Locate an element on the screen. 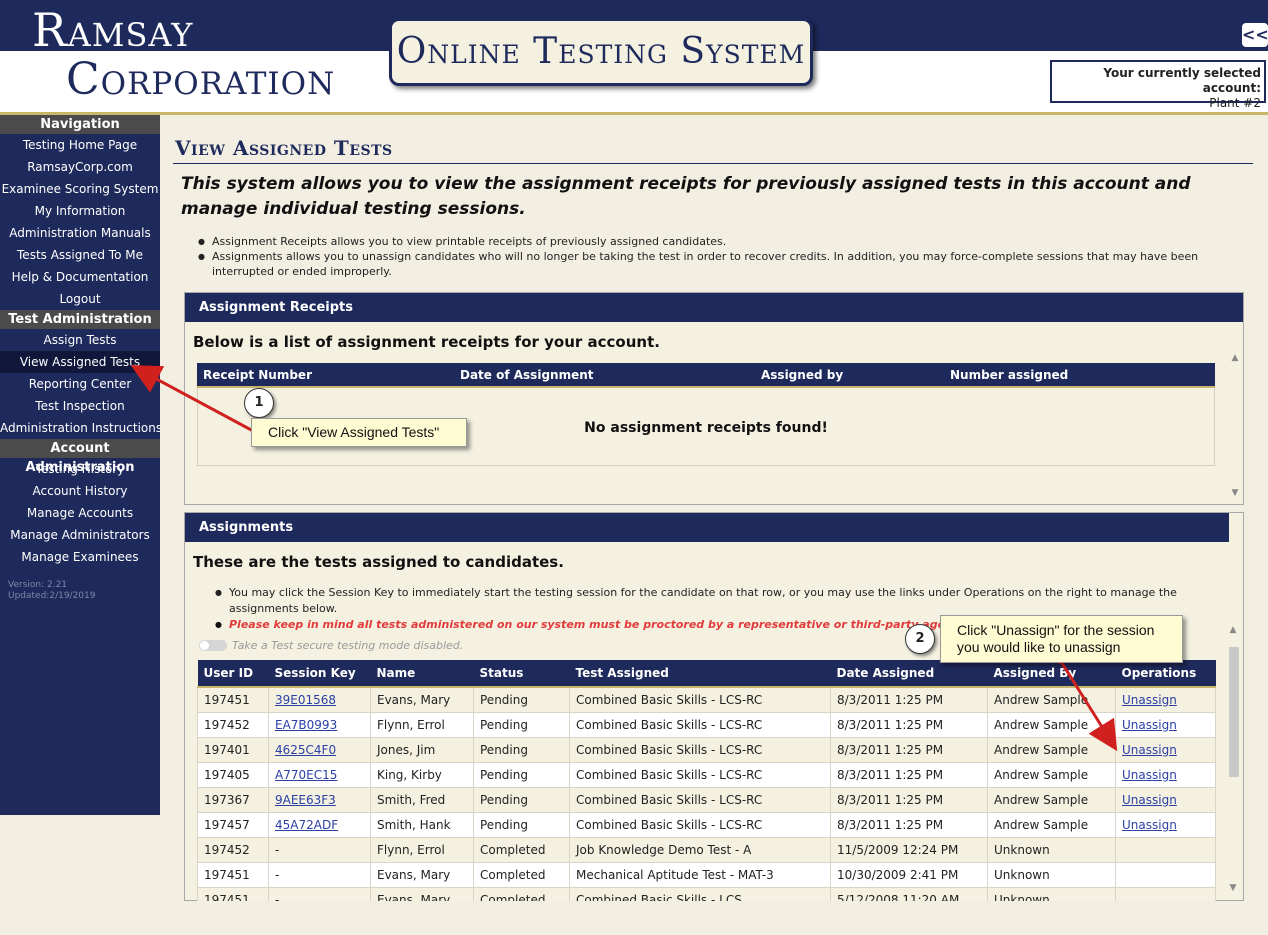 The width and height of the screenshot is (1268, 935). sidebar-item-manage-accounts: Manage Accounts is located at coordinates (80, 513).